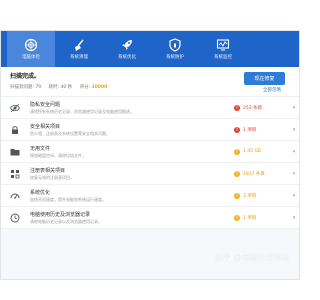  I want to click on item-title: 注册表相关项目, so click(48, 170).